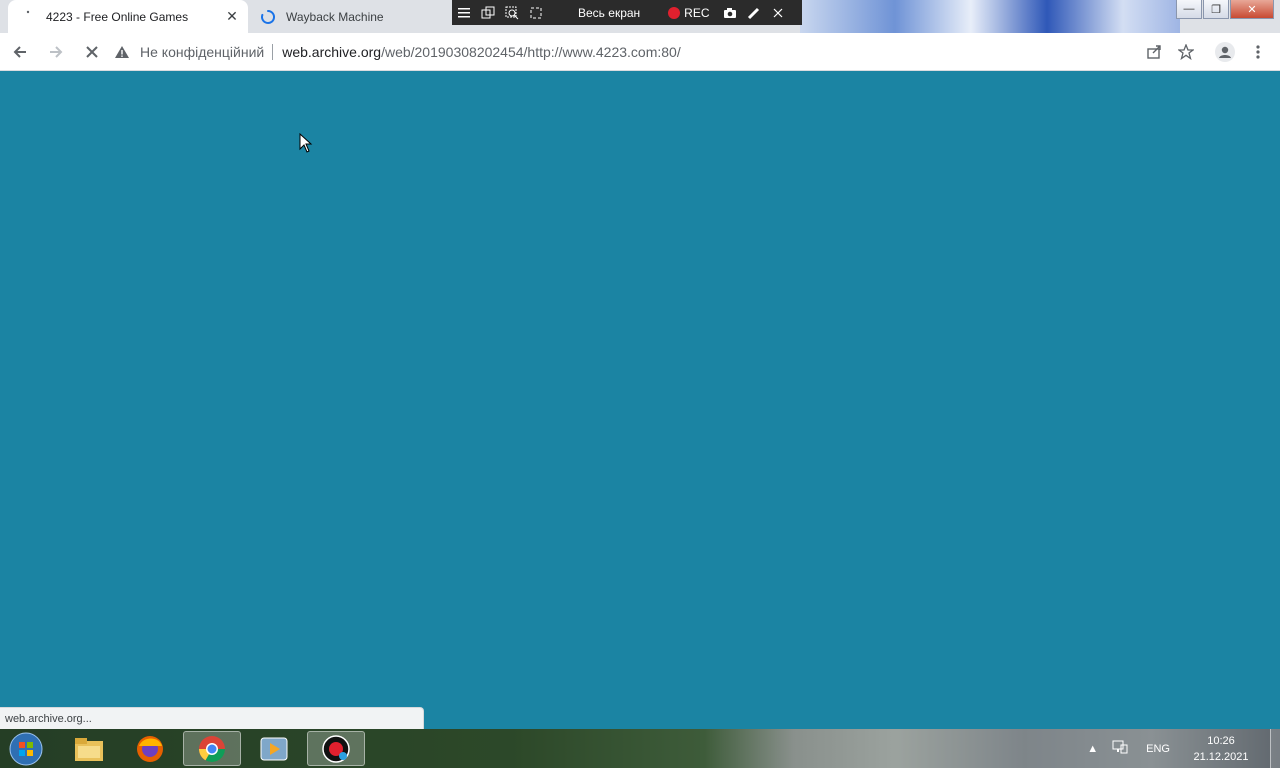 The image size is (1280, 768). Describe the element at coordinates (1221, 740) in the screenshot. I see `clock-time: 10:26` at that location.